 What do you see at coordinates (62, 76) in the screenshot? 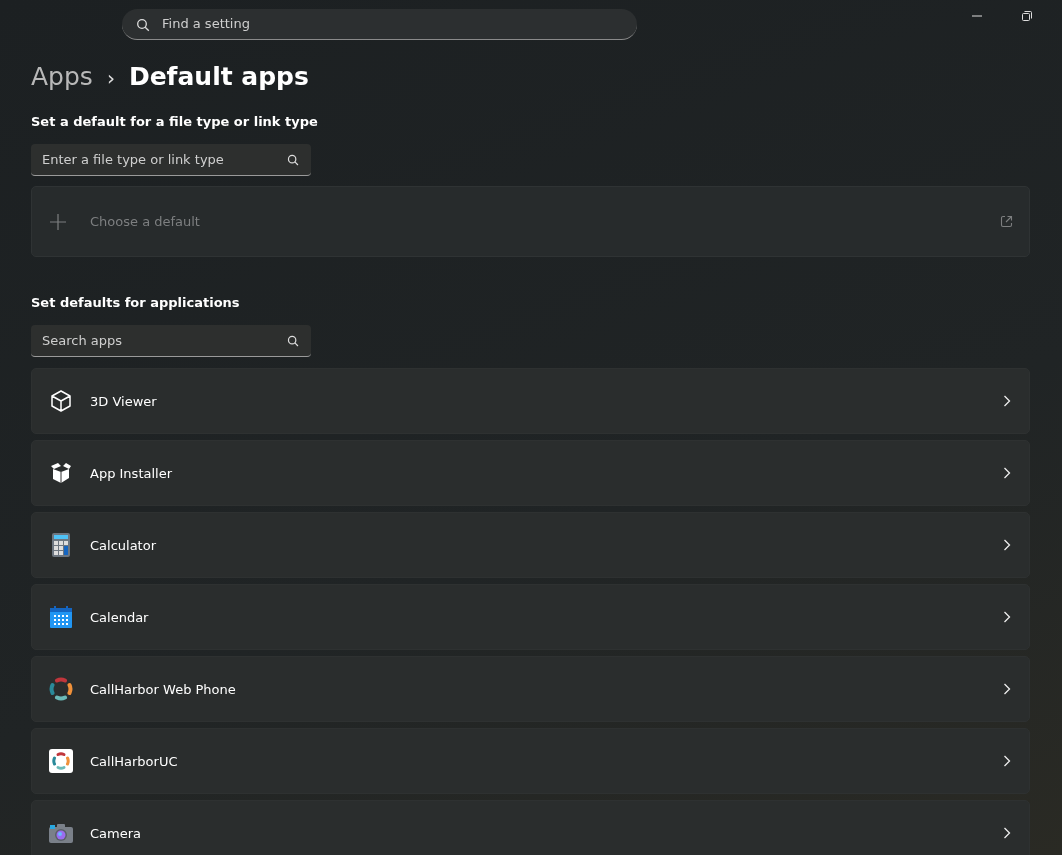
I see `breadcrumb-link: Apps` at bounding box center [62, 76].